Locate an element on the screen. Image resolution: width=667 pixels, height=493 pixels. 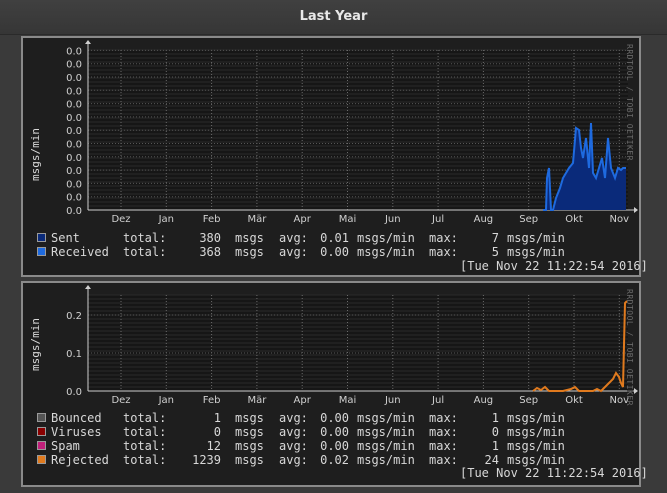
legend-total: 380 is located at coordinates (210, 238).